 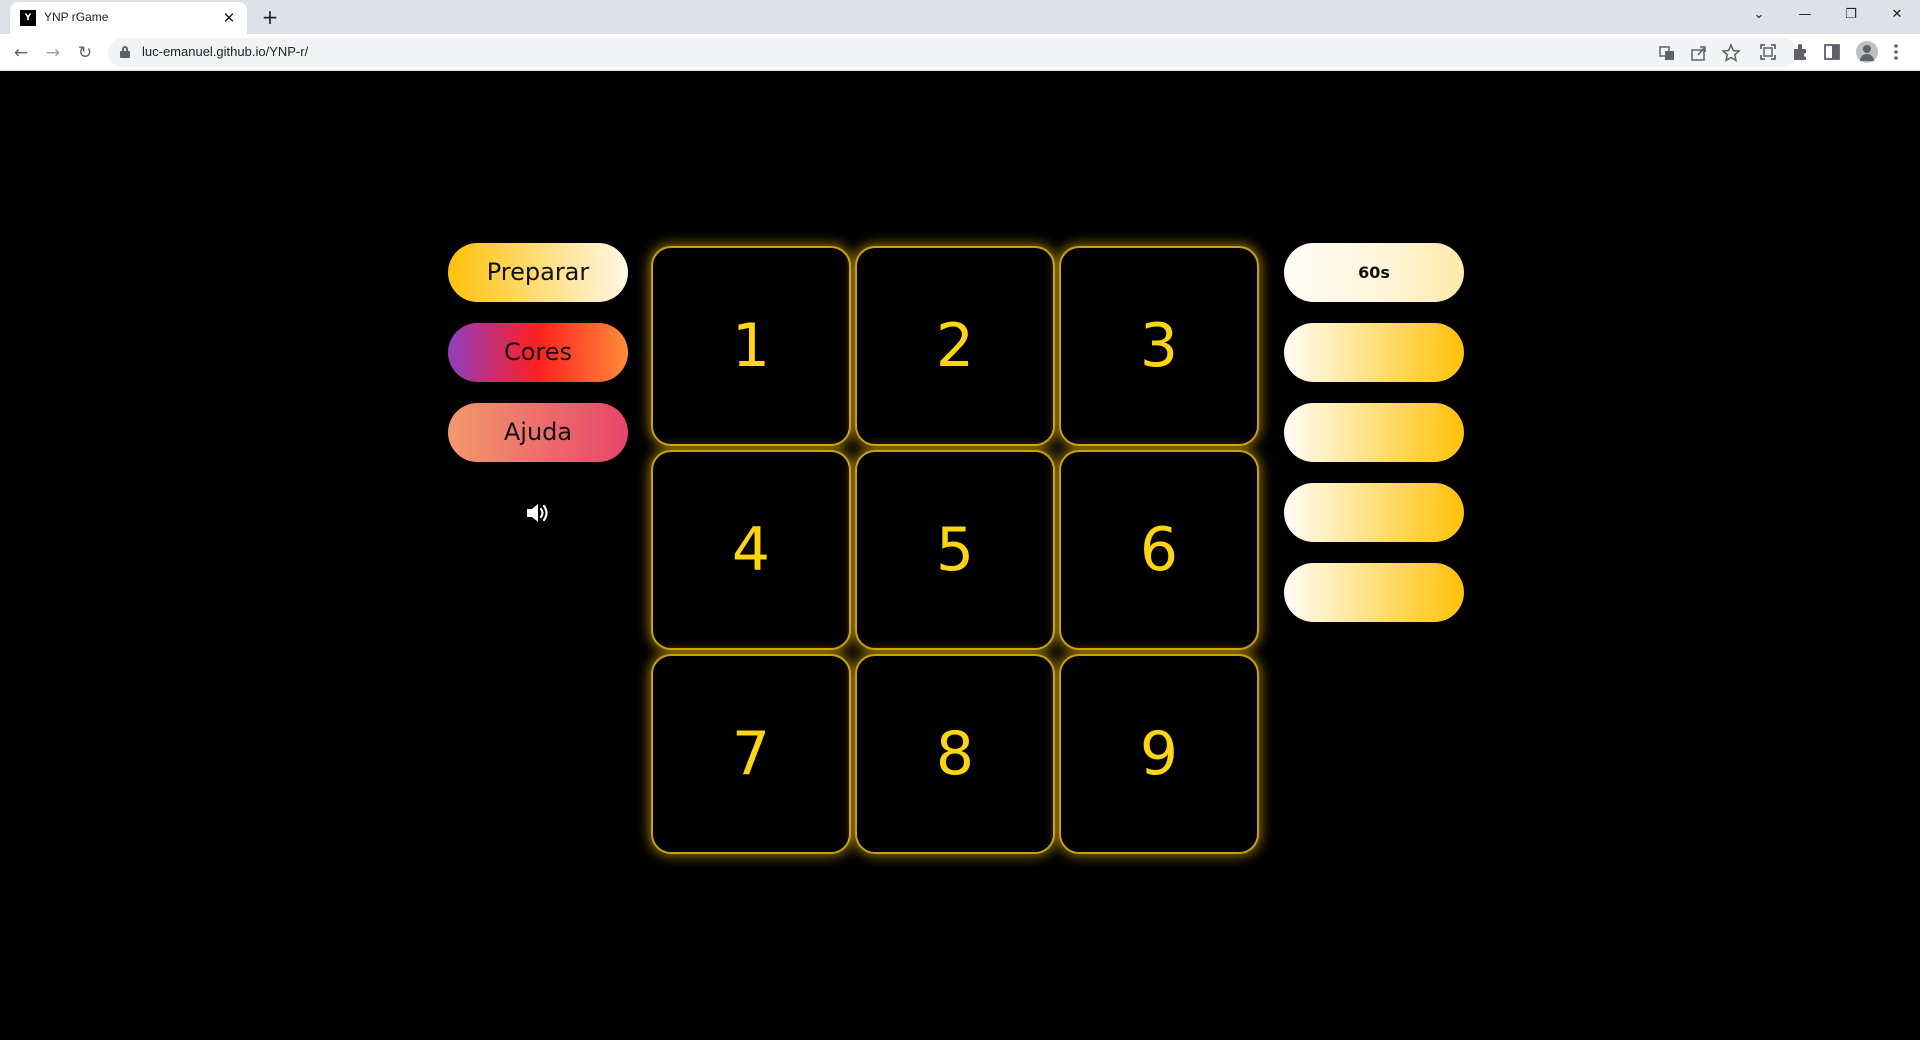 What do you see at coordinates (270, 17) in the screenshot?
I see `new-tab-button: +` at bounding box center [270, 17].